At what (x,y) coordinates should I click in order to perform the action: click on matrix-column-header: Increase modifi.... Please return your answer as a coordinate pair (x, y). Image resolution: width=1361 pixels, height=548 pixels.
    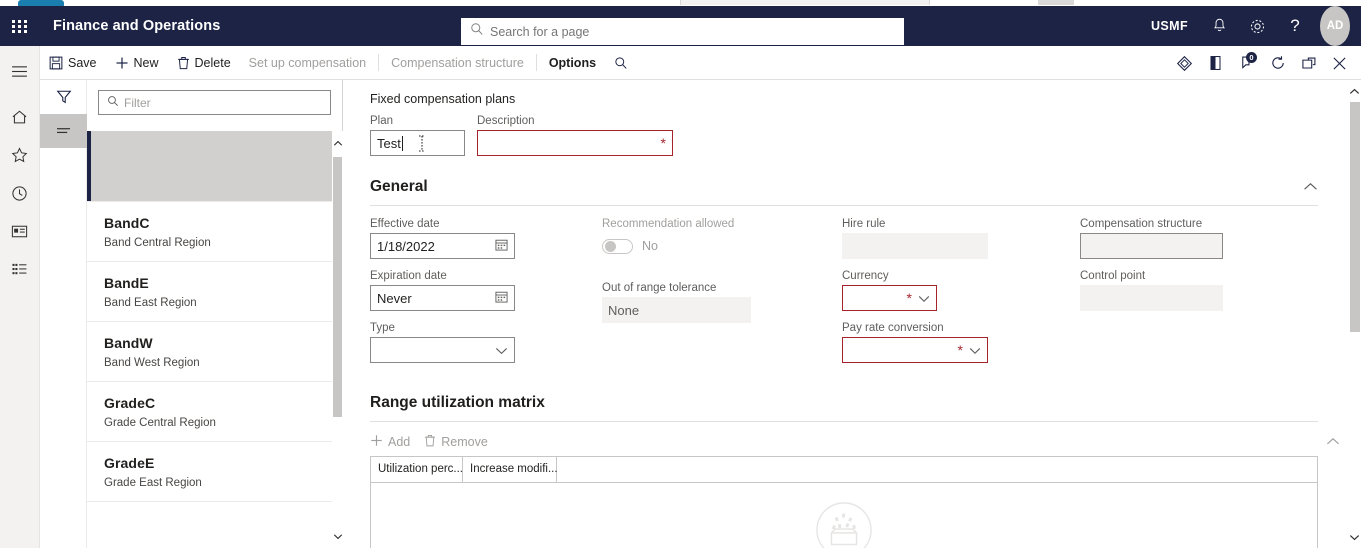
    Looking at the image, I should click on (510, 469).